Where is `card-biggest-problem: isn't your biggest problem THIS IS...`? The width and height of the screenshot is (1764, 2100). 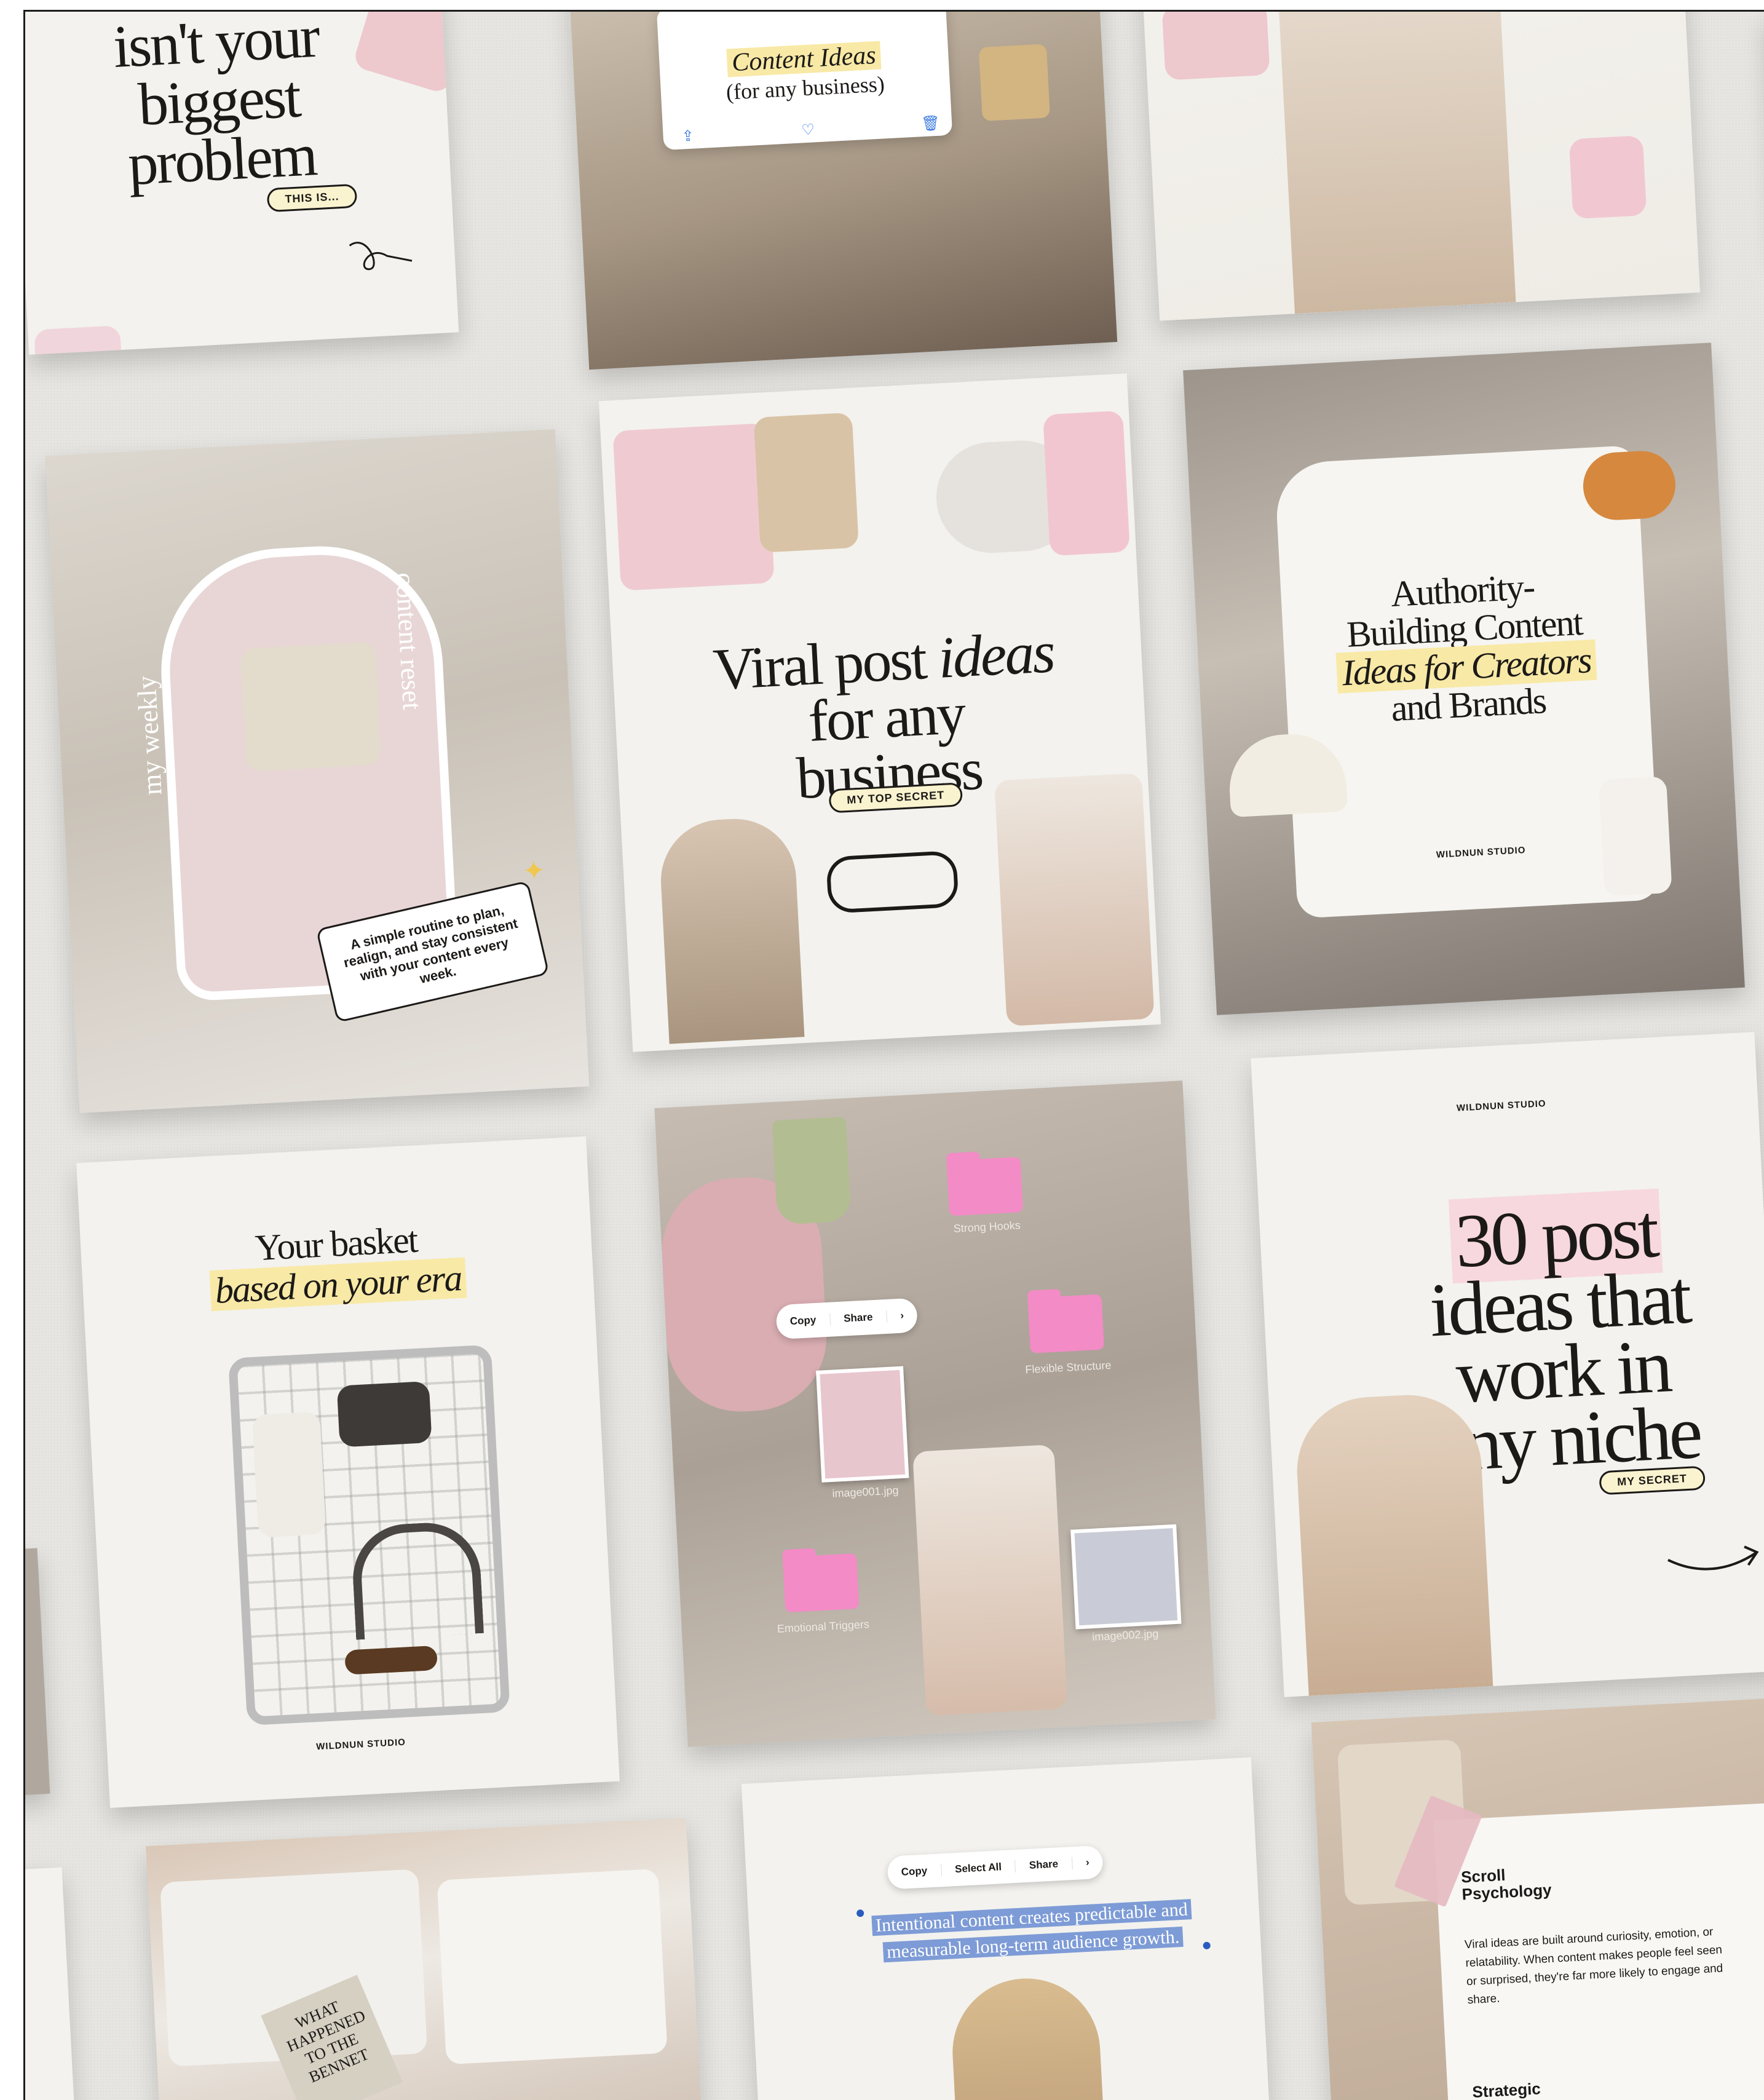
card-biggest-problem: isn't your biggest problem THIS IS... is located at coordinates (242, 183).